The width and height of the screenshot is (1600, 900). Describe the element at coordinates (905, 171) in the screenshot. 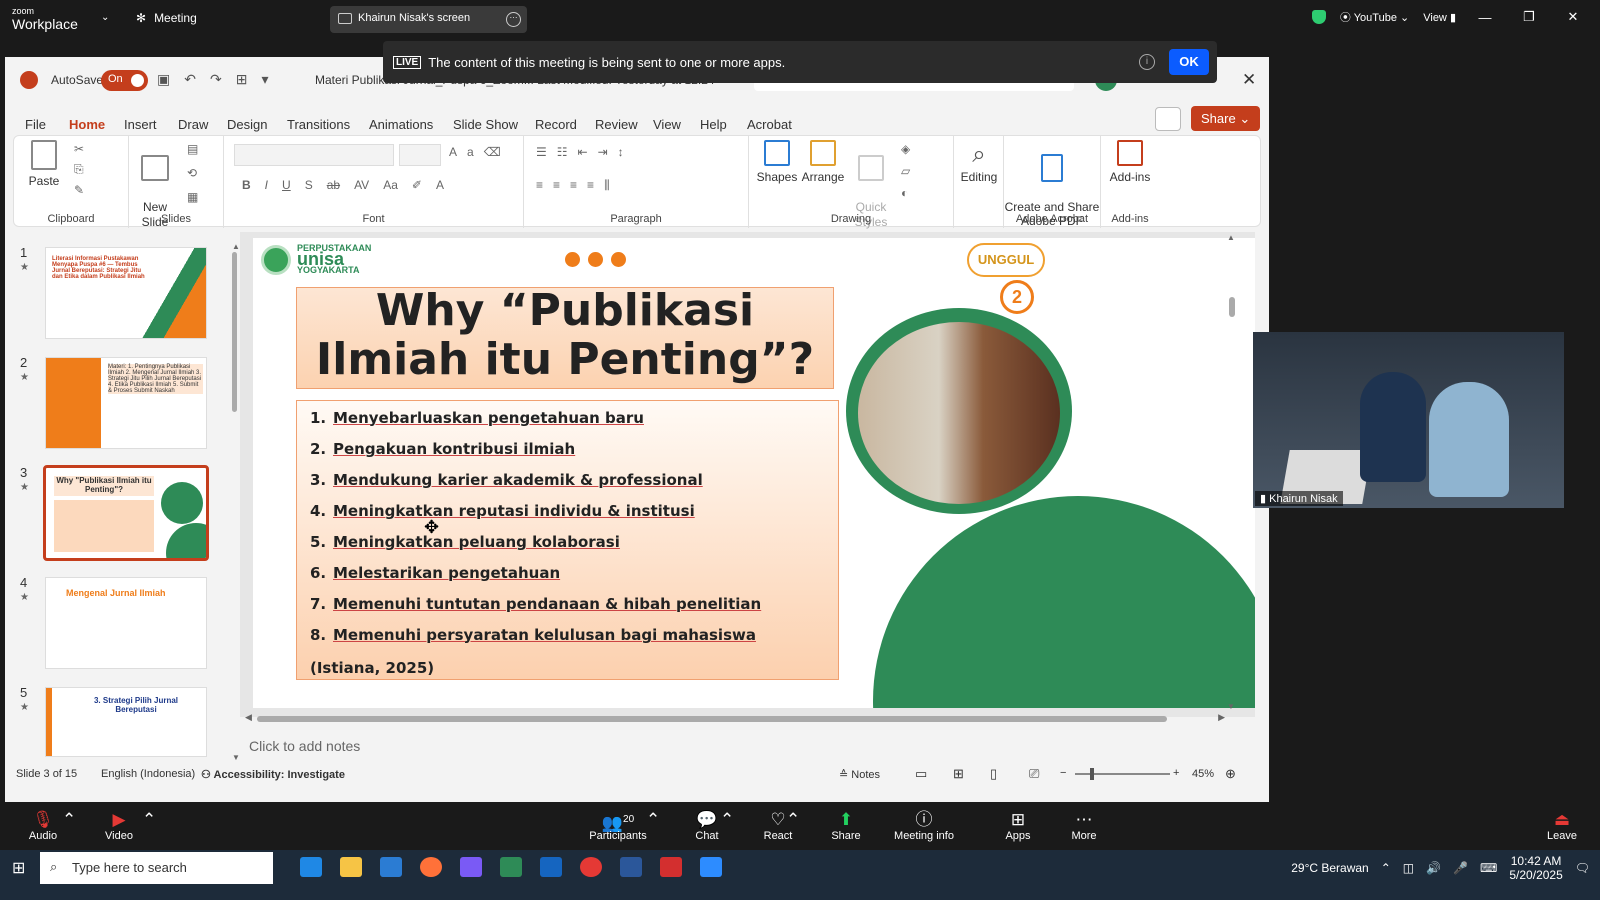

I see `outline-icon: ▱` at that location.